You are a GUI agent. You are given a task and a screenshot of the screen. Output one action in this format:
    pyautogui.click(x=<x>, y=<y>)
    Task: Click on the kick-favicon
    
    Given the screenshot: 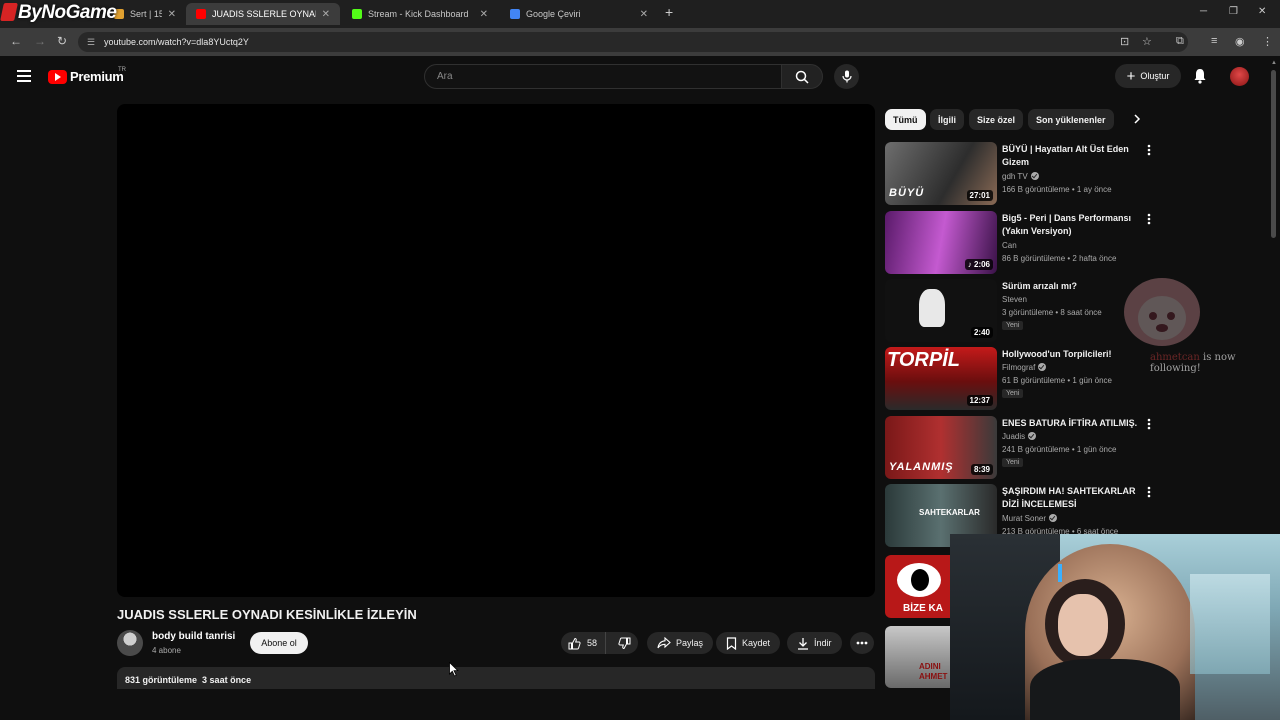 What is the action you would take?
    pyautogui.click(x=357, y=14)
    